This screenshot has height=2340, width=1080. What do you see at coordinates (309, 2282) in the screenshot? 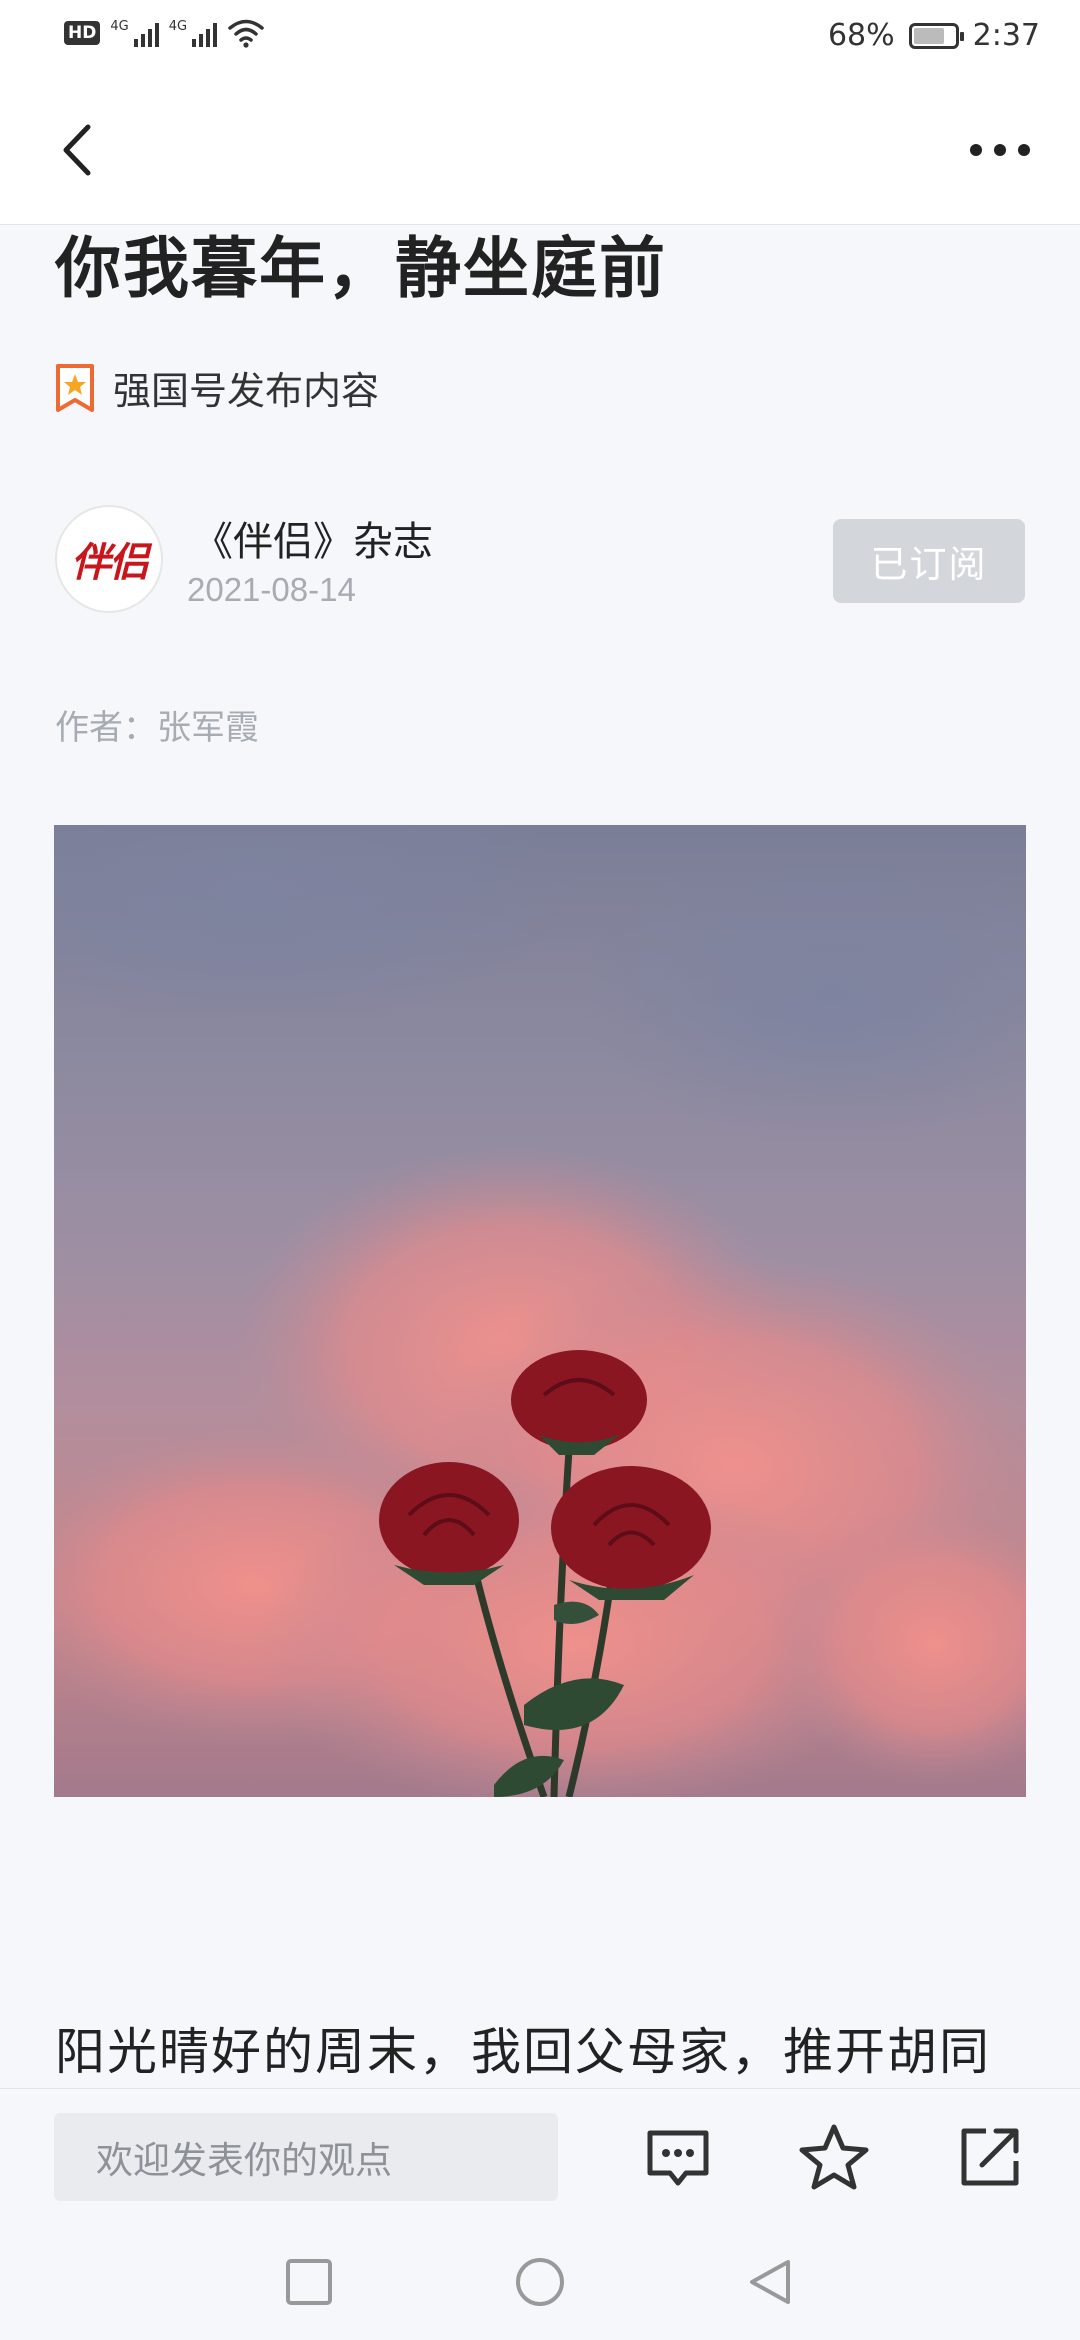
I see `recents-square-icon` at bounding box center [309, 2282].